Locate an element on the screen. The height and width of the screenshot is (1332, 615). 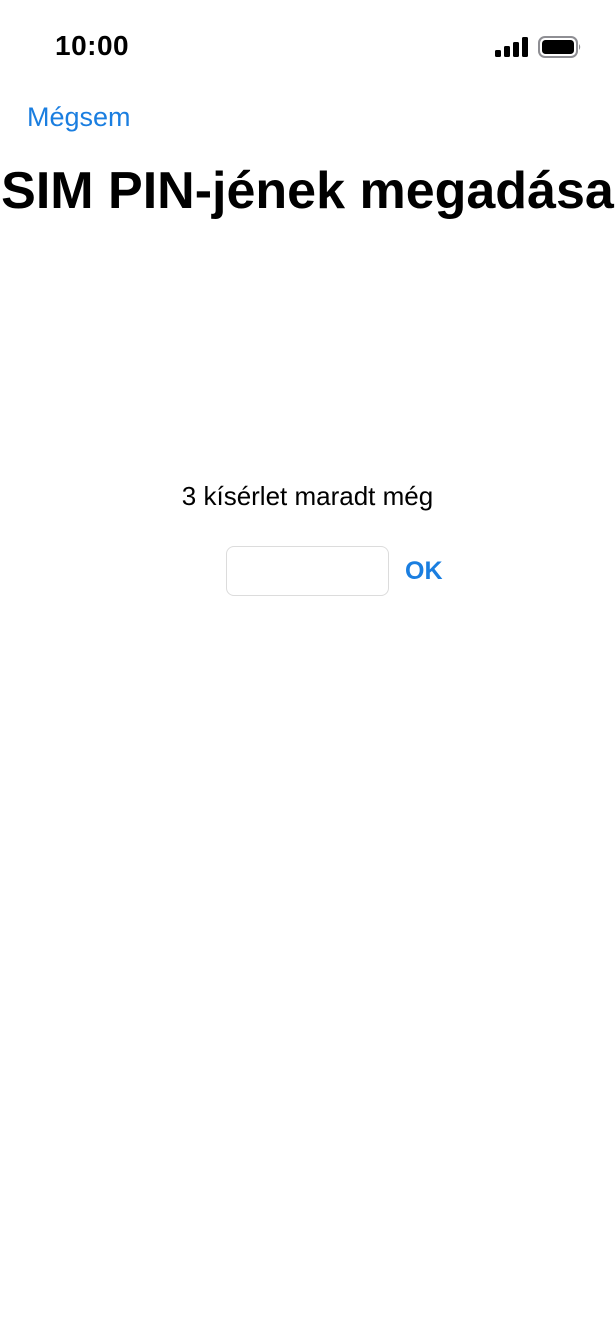
status-time: 10:00 is located at coordinates (92, 45).